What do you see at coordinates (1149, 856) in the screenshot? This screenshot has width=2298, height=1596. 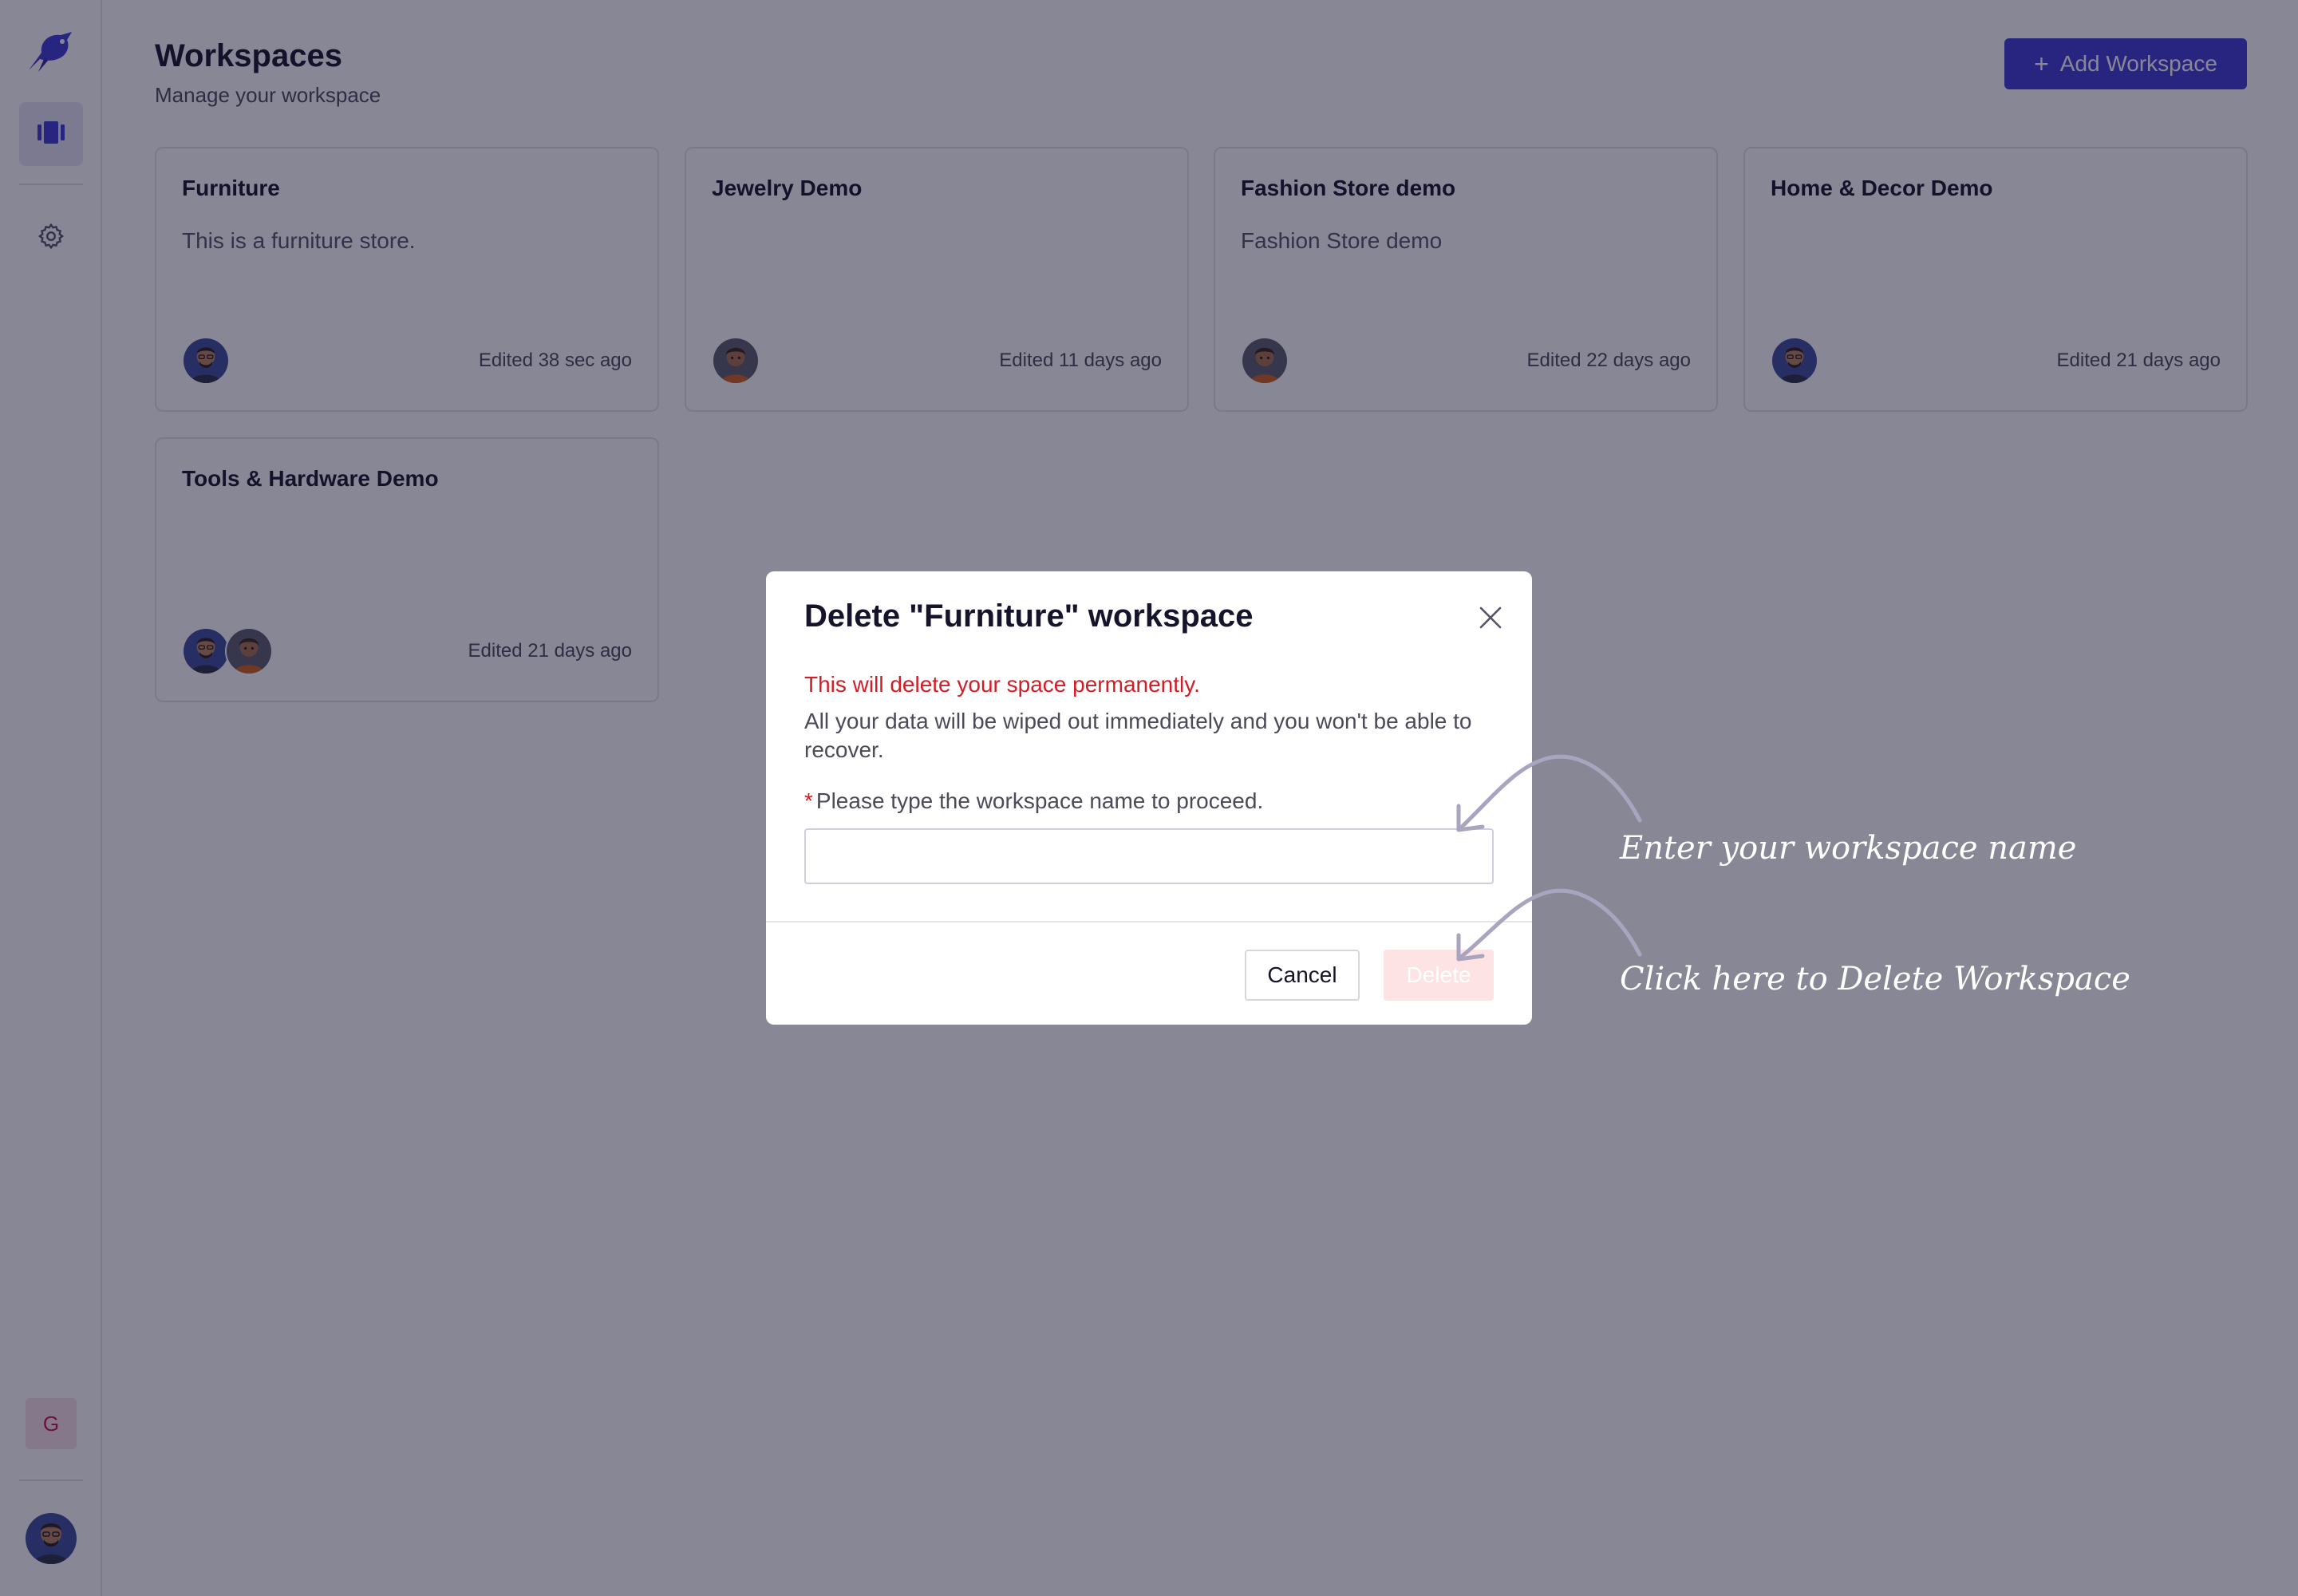 I see `workspace-name-input` at bounding box center [1149, 856].